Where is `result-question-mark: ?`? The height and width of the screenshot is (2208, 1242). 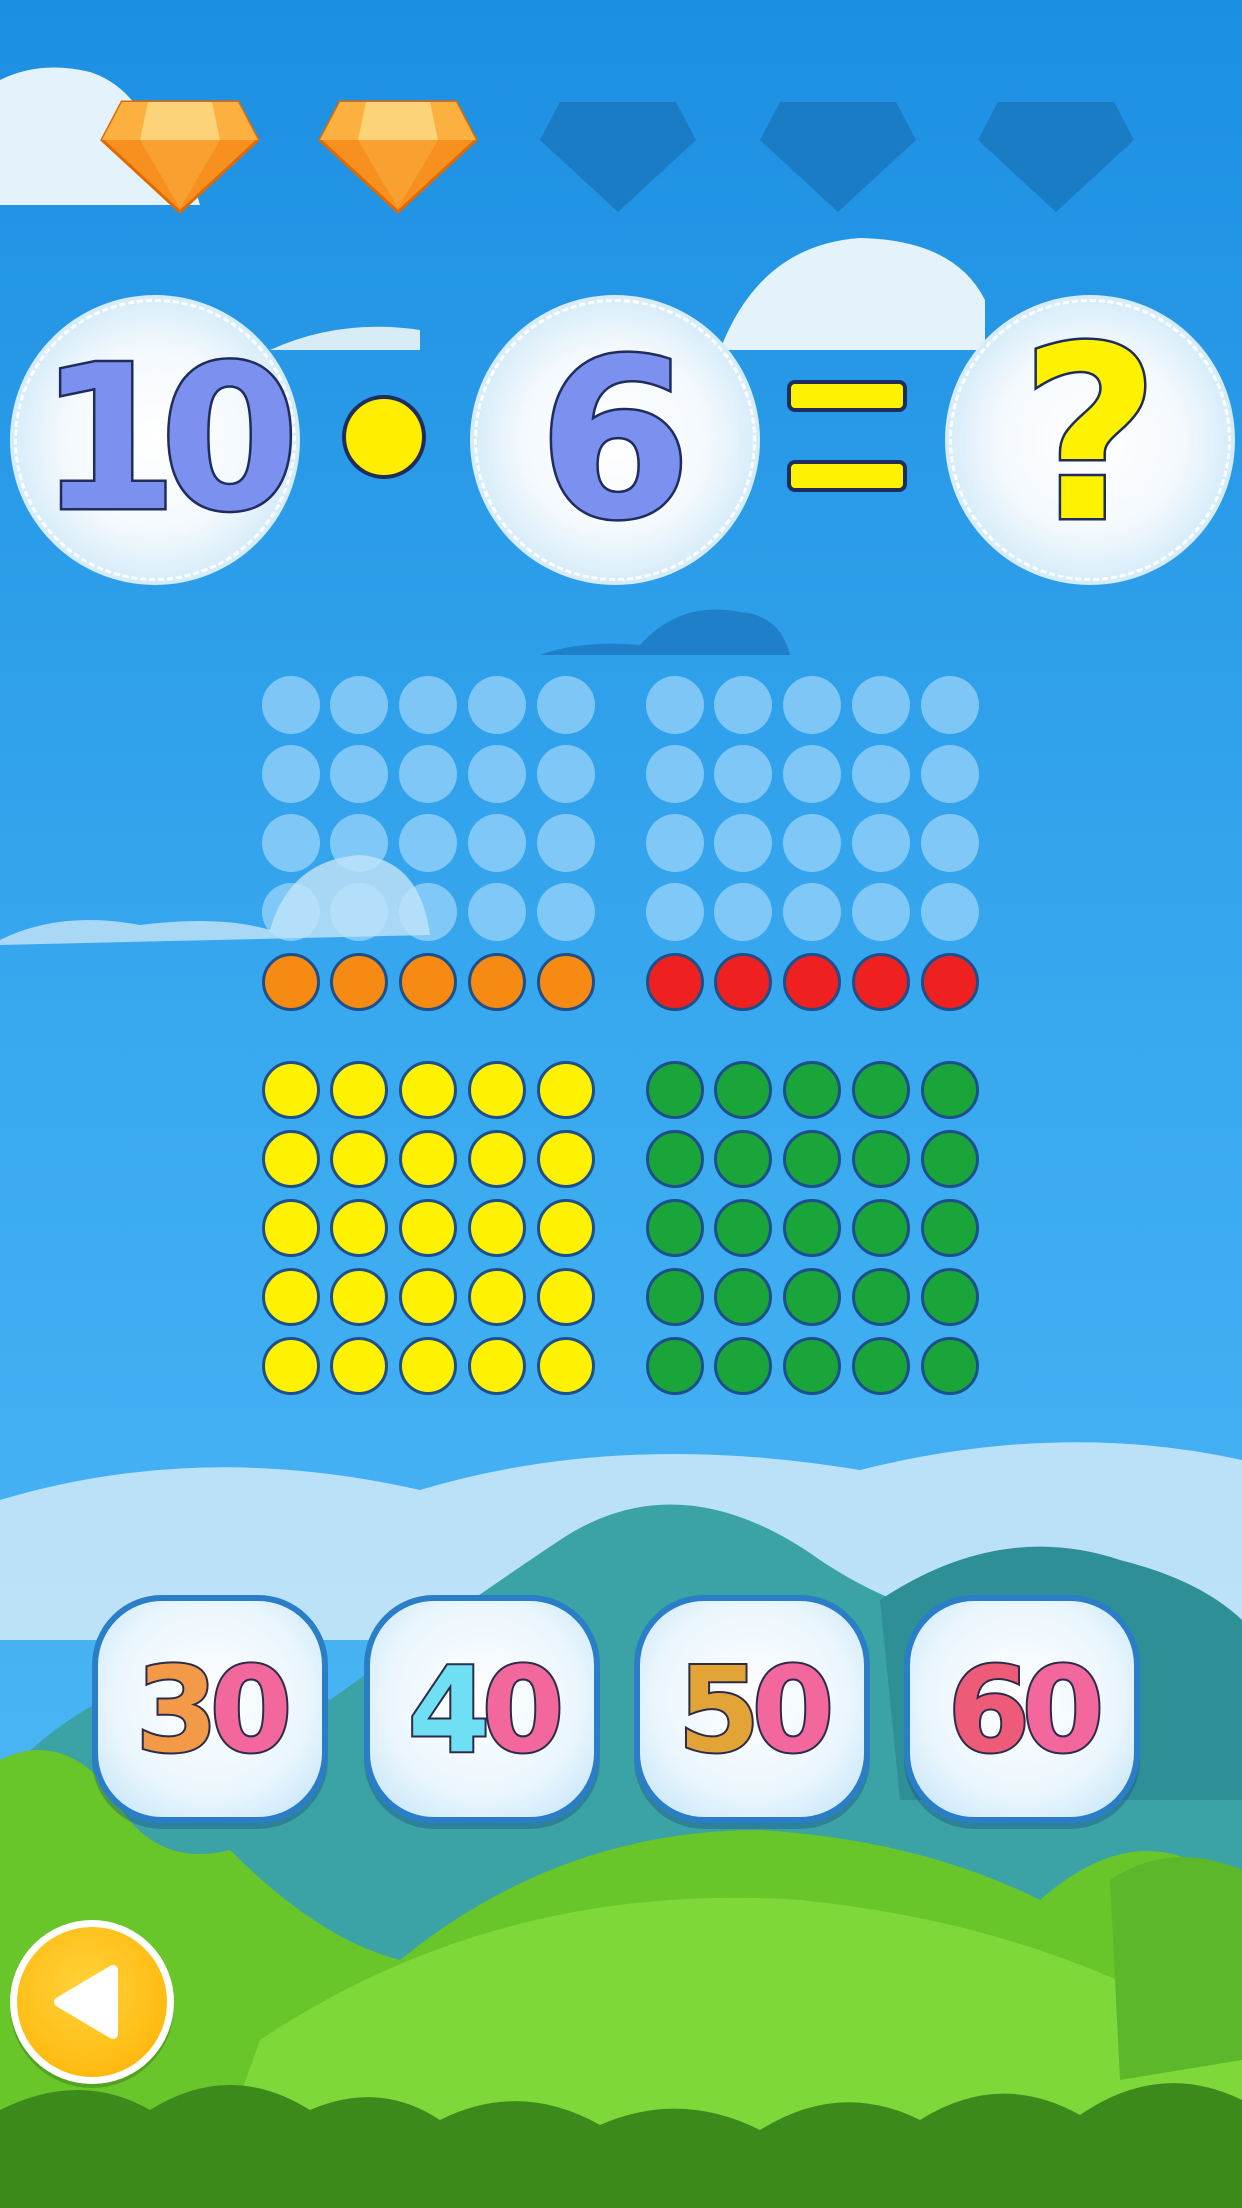
result-question-mark: ? is located at coordinates (1090, 435).